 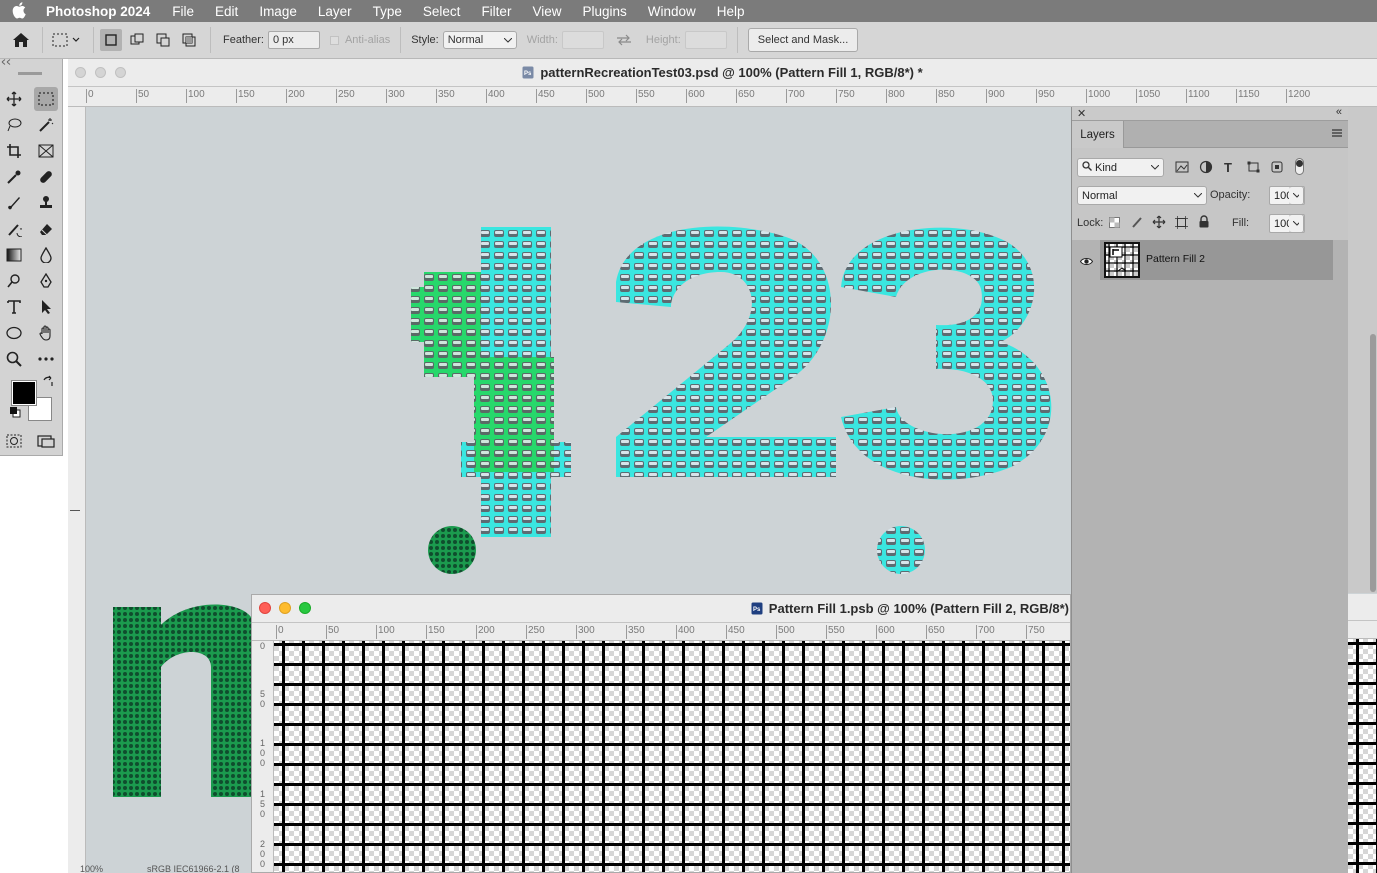 What do you see at coordinates (1228, 167) in the screenshot?
I see `filter-type-layers-icon: T` at bounding box center [1228, 167].